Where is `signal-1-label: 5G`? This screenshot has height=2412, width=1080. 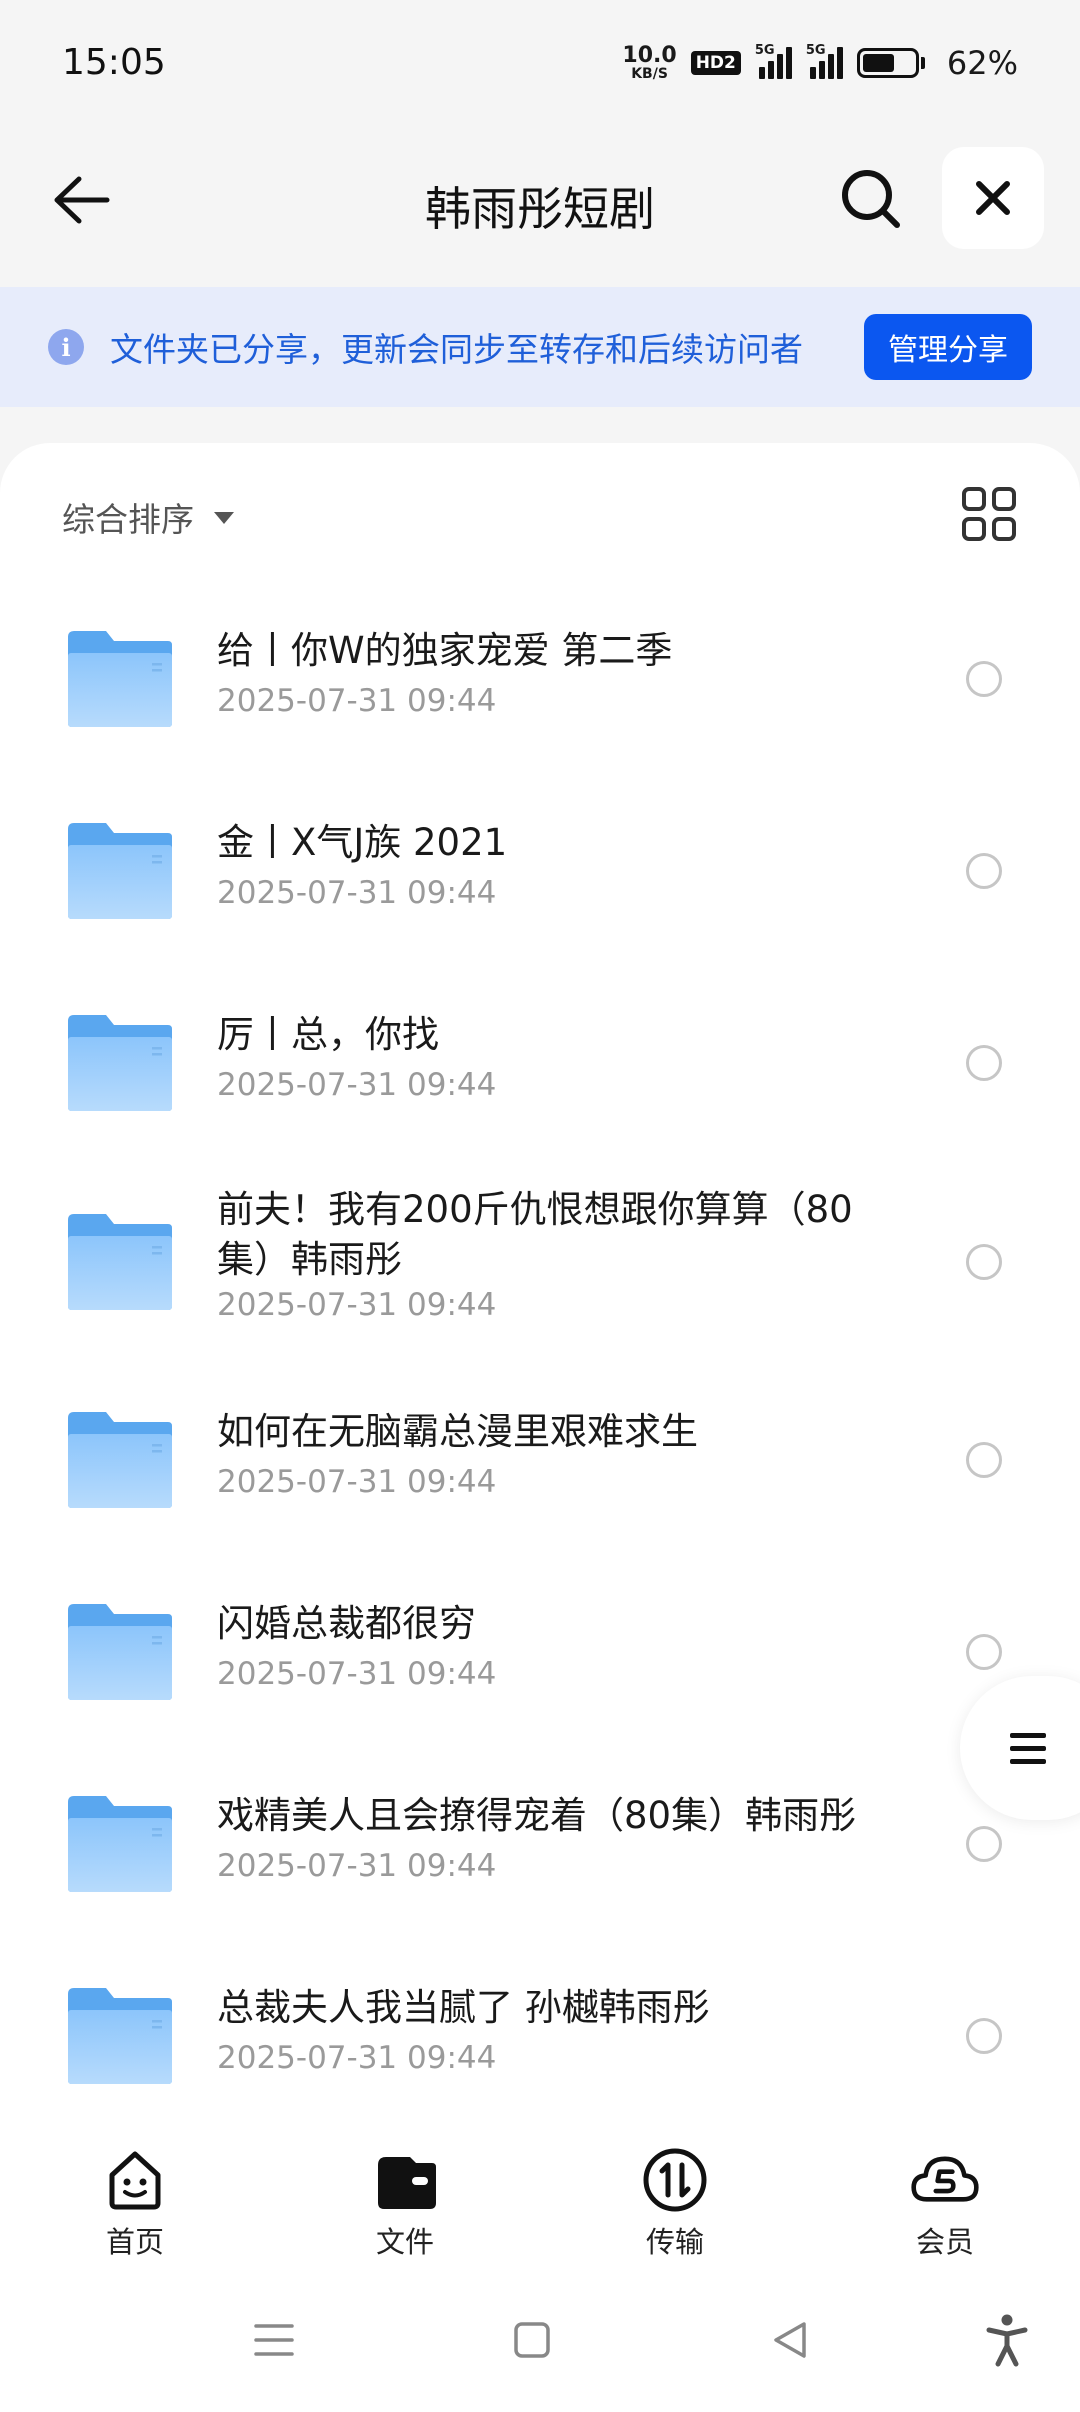
signal-1-label: 5G is located at coordinates (764, 50).